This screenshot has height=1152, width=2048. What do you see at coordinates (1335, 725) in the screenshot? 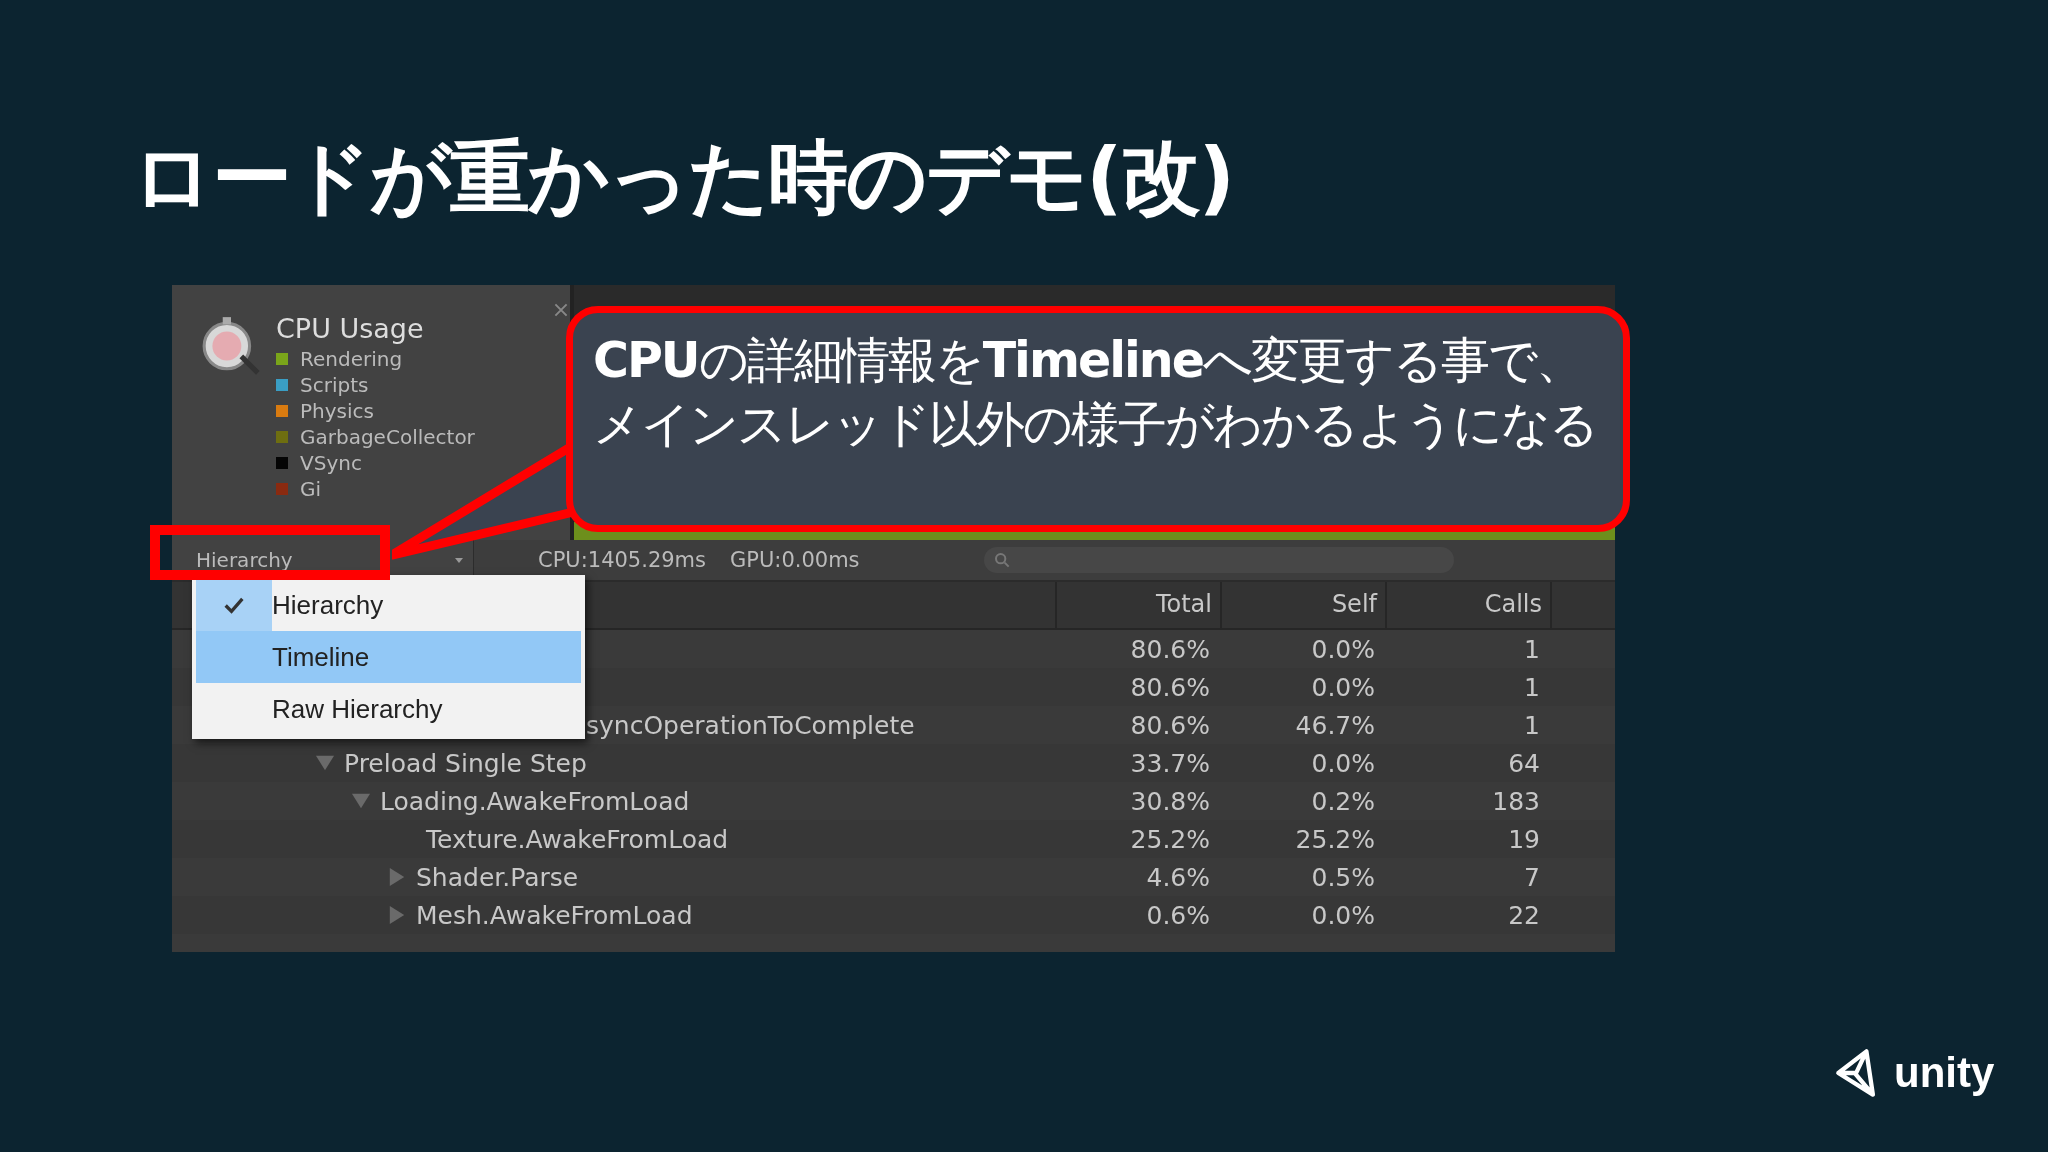
I see `table-cell-text: 46.7%` at bounding box center [1335, 725].